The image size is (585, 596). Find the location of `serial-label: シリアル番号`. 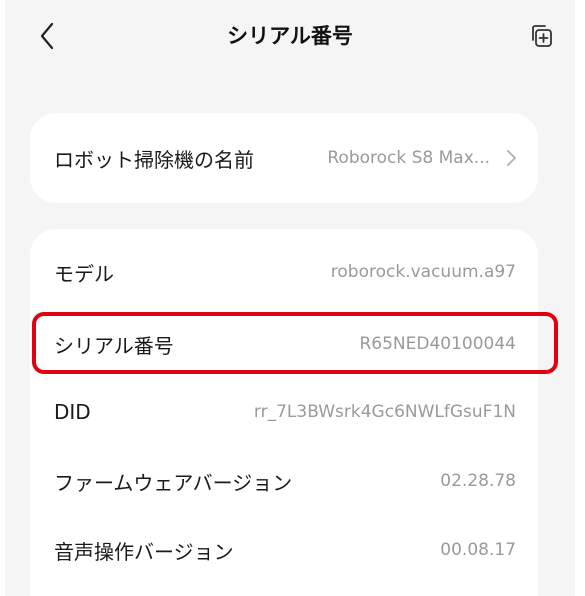

serial-label: シリアル番号 is located at coordinates (114, 345).